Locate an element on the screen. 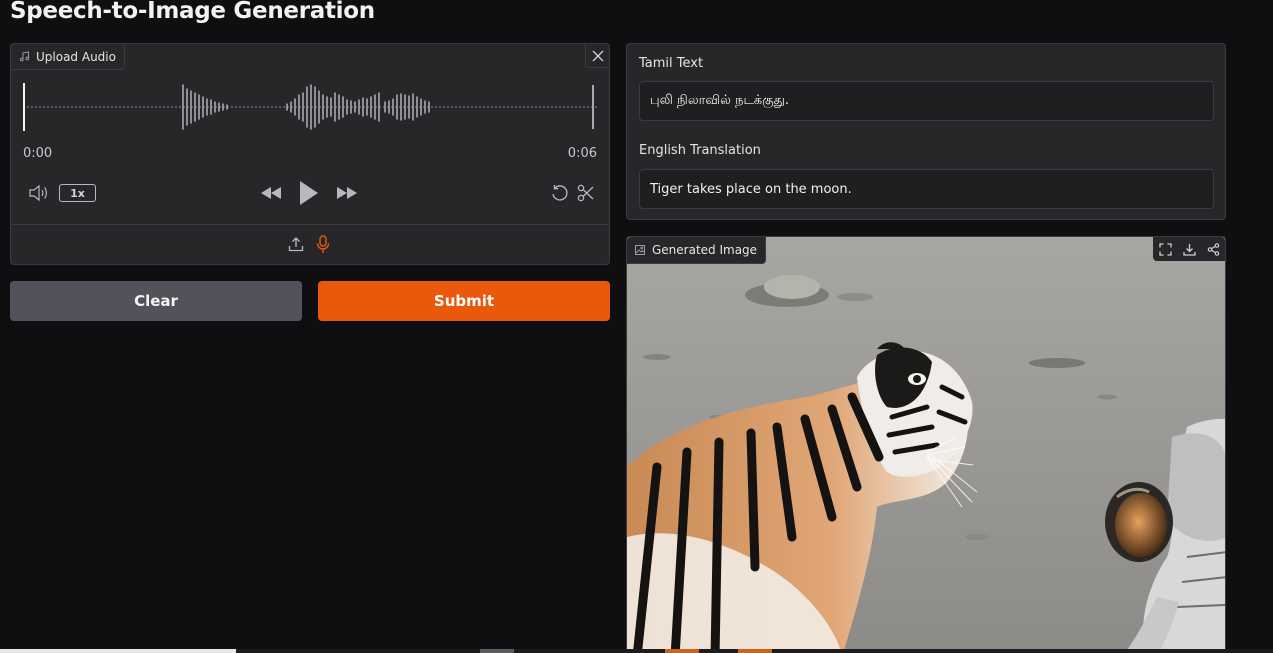  english-translation-field: Tiger takes place on the moon. is located at coordinates (926, 189).